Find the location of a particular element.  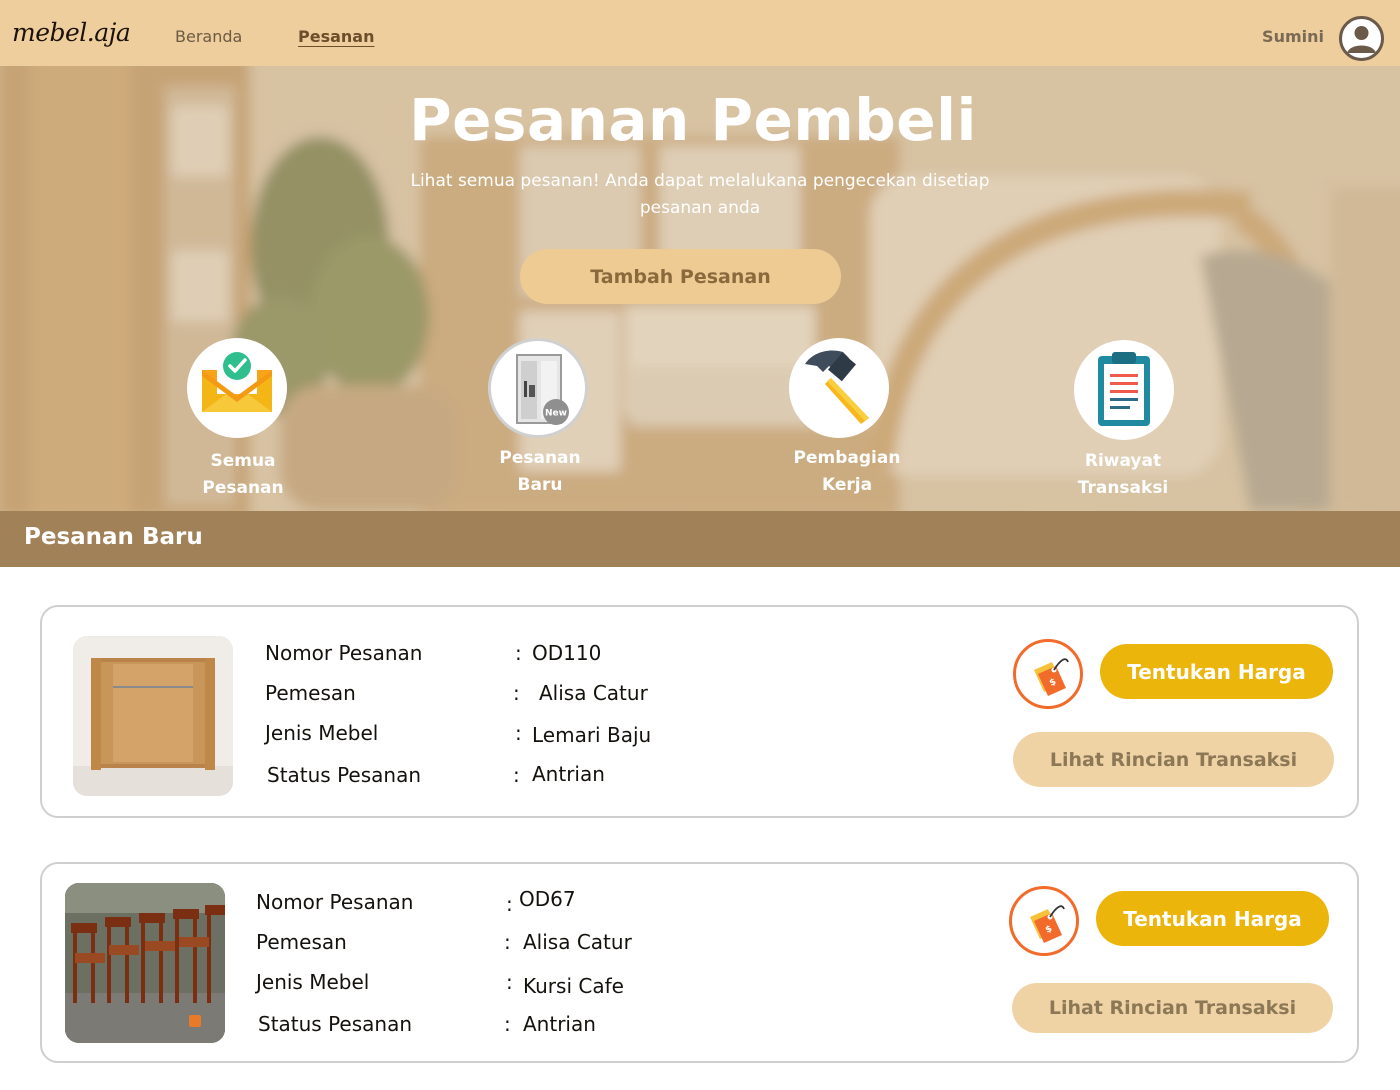

brand-logo: mebel.aja is located at coordinates (71, 32).